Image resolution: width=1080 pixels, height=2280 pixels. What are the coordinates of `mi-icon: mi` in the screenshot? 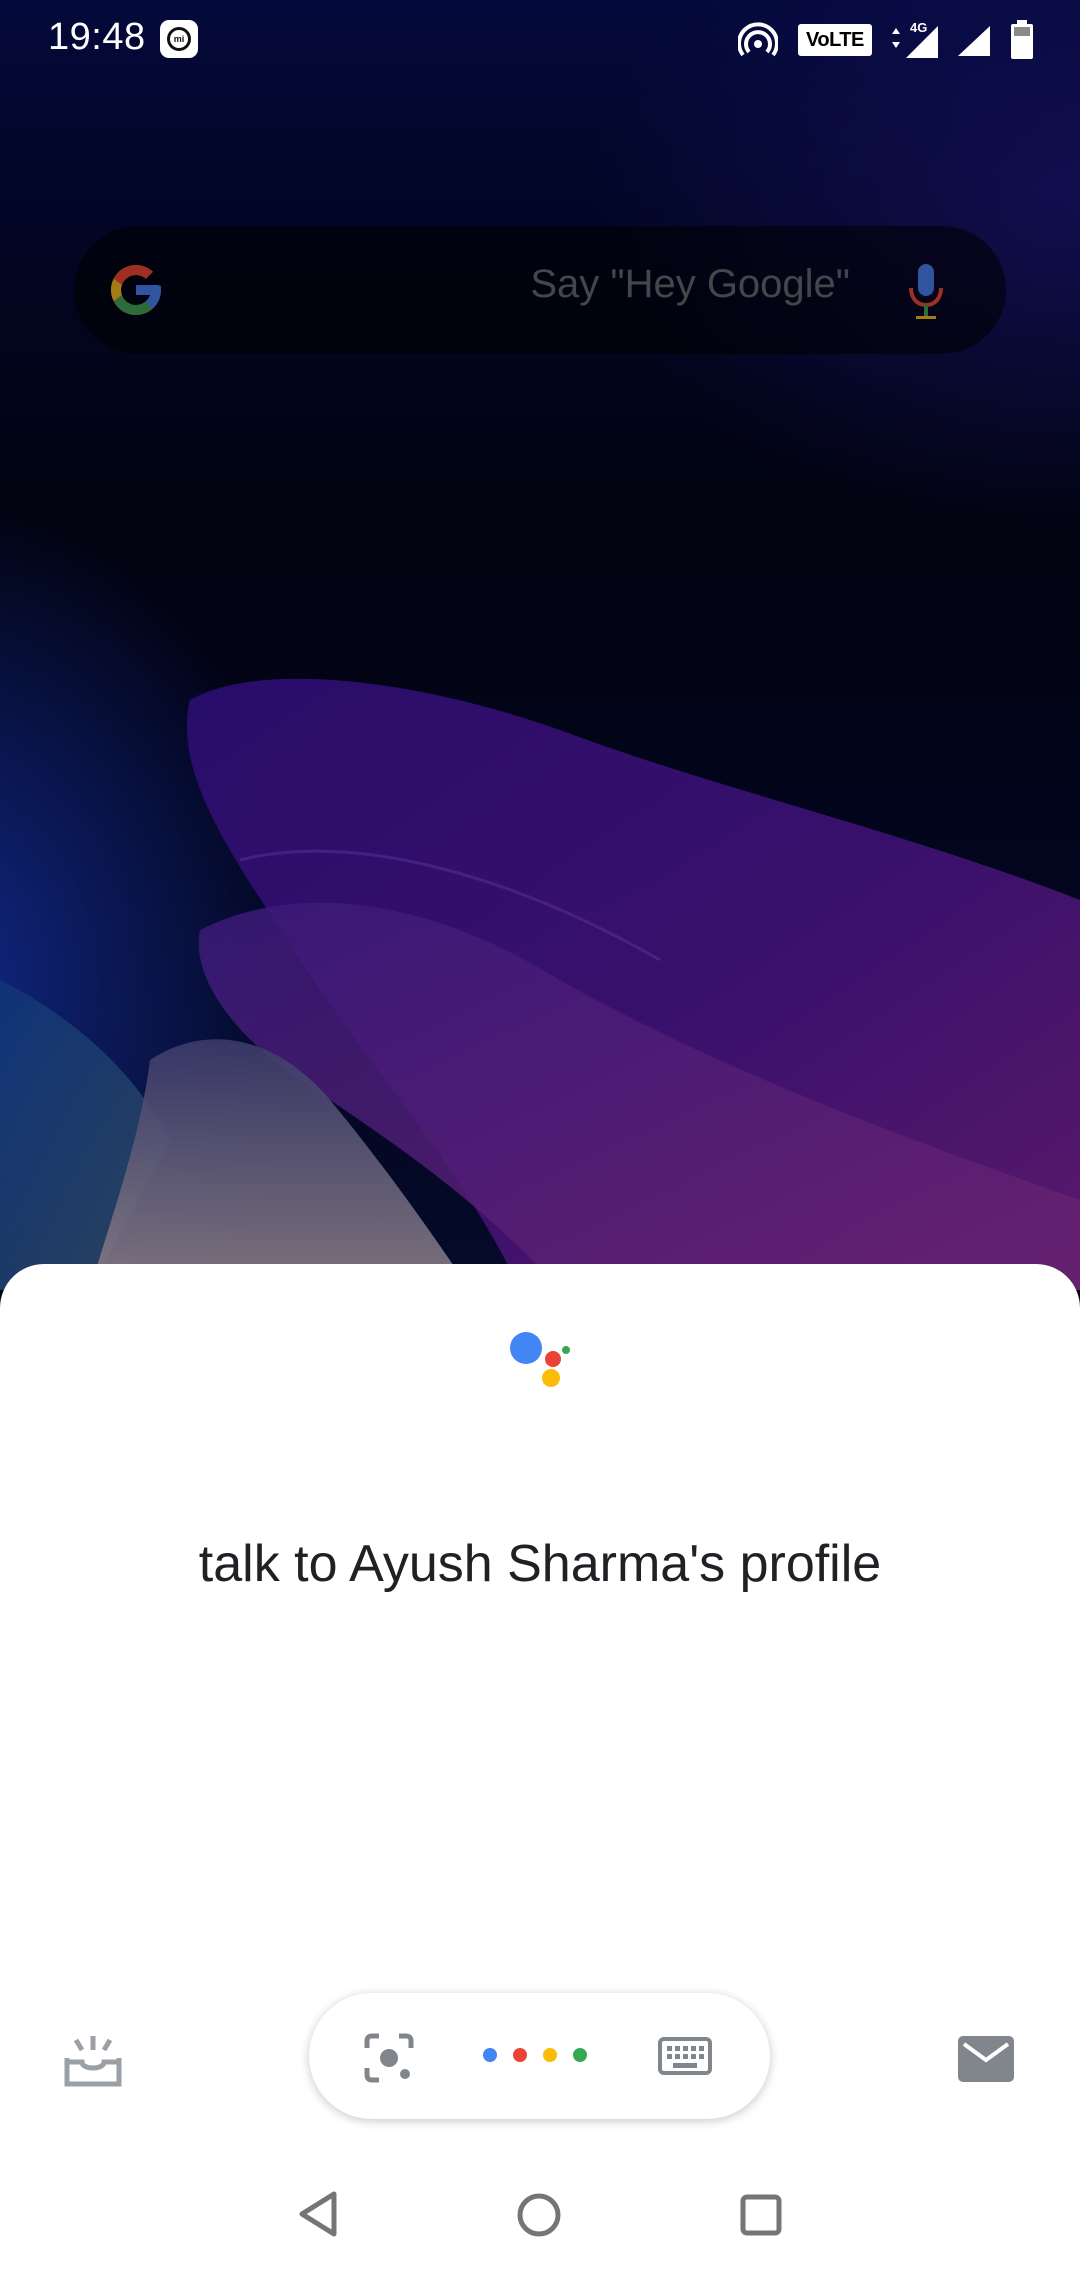 It's located at (179, 39).